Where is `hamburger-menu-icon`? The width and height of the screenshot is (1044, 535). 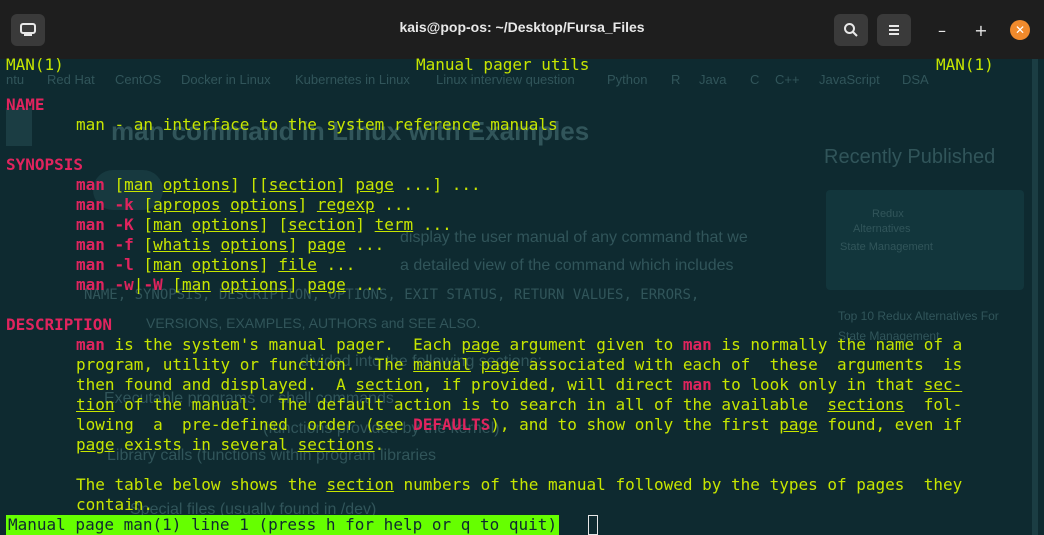
hamburger-menu-icon is located at coordinates (894, 30).